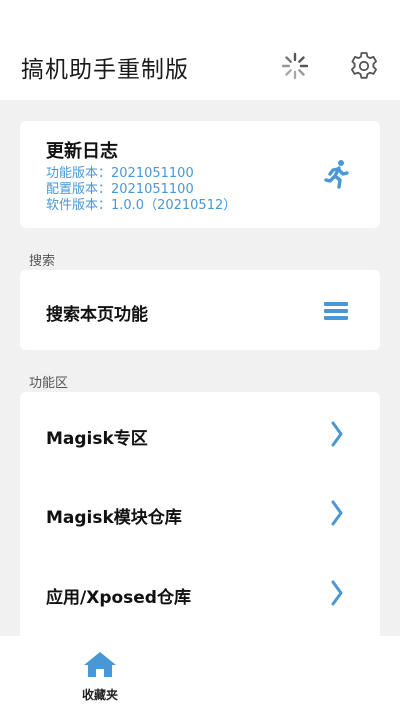 This screenshot has height=711, width=400. I want to click on software-version-text: 软件版本：1.0.0（20210512）, so click(141, 205).